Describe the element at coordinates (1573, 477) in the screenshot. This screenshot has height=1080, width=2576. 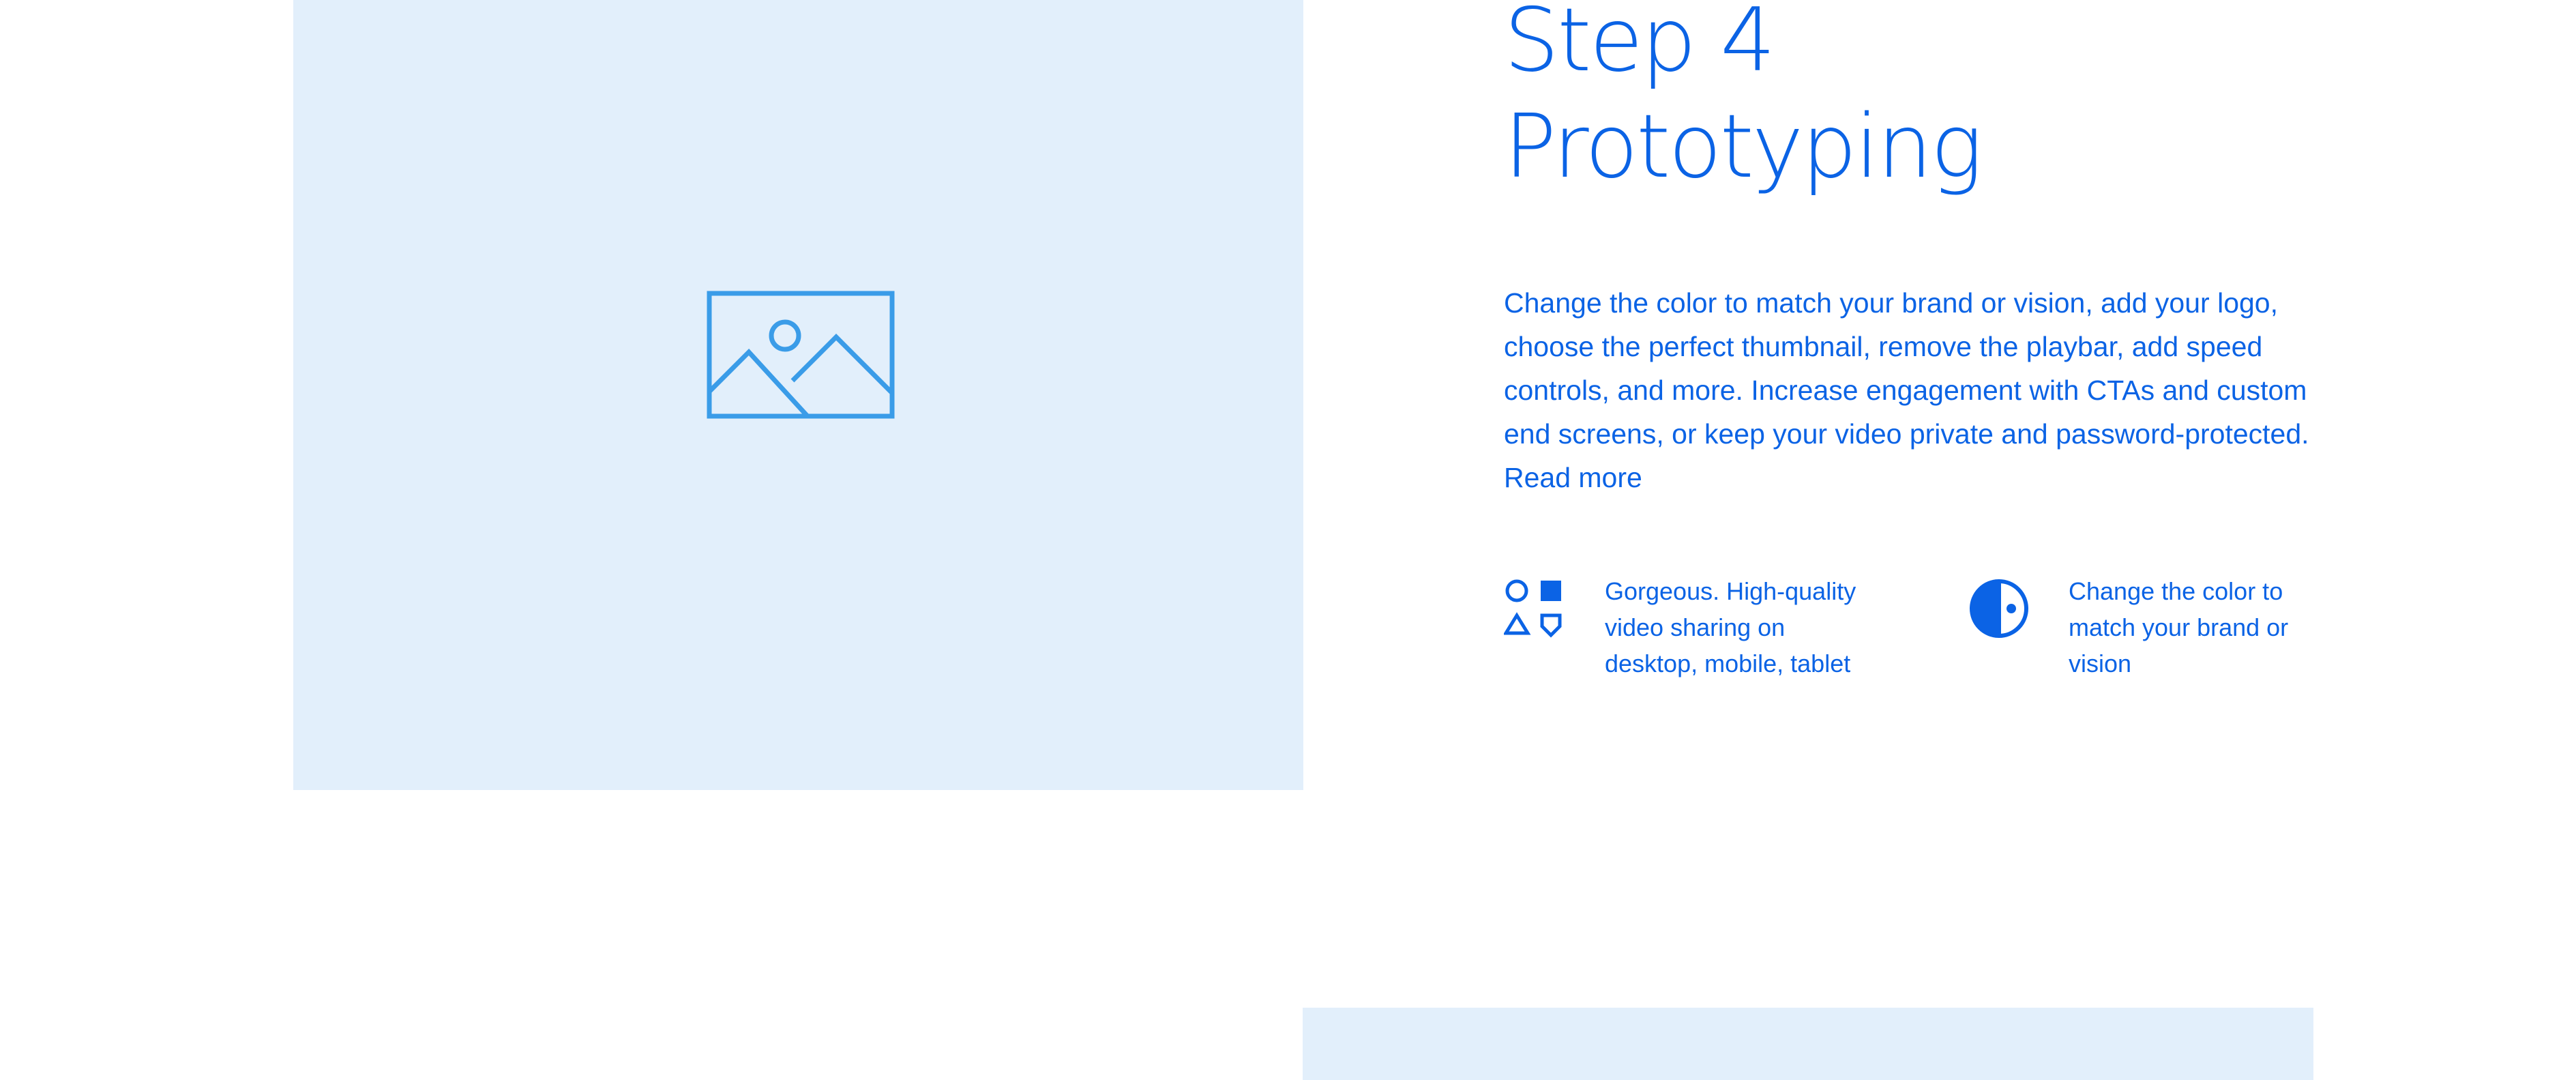
I see `read-more-link: Read more` at that location.